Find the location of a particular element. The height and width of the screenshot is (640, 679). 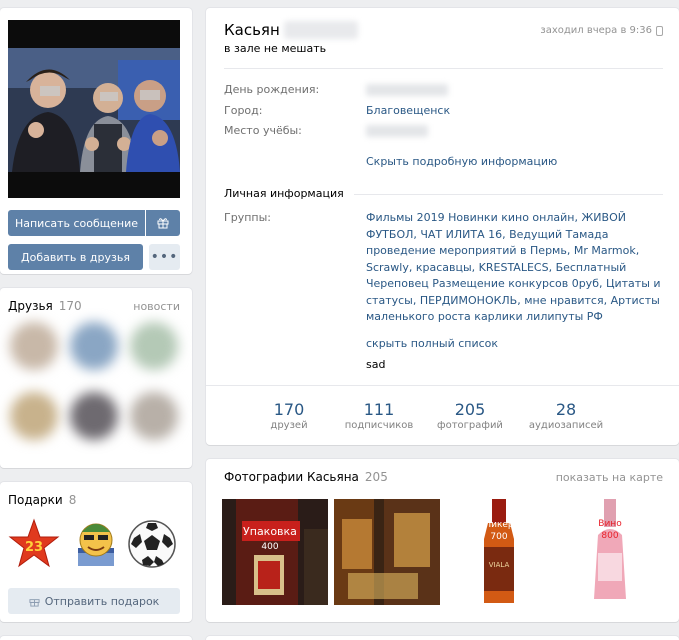

photo-image: Ликер 700 VIALA is located at coordinates (499, 552).